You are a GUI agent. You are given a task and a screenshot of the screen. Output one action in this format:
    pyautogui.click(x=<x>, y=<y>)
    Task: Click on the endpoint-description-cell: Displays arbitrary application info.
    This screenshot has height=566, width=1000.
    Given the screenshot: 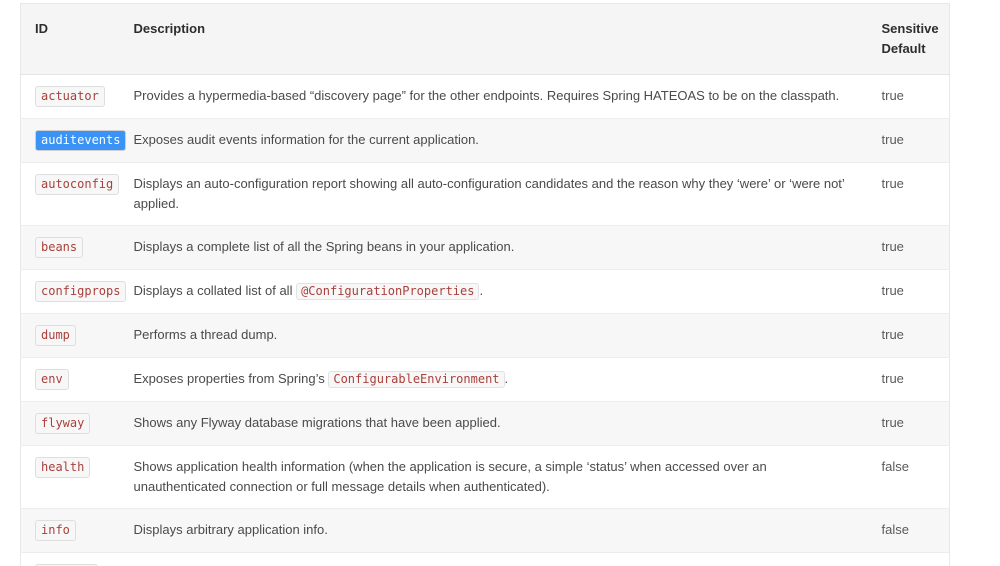 What is the action you would take?
    pyautogui.click(x=507, y=530)
    